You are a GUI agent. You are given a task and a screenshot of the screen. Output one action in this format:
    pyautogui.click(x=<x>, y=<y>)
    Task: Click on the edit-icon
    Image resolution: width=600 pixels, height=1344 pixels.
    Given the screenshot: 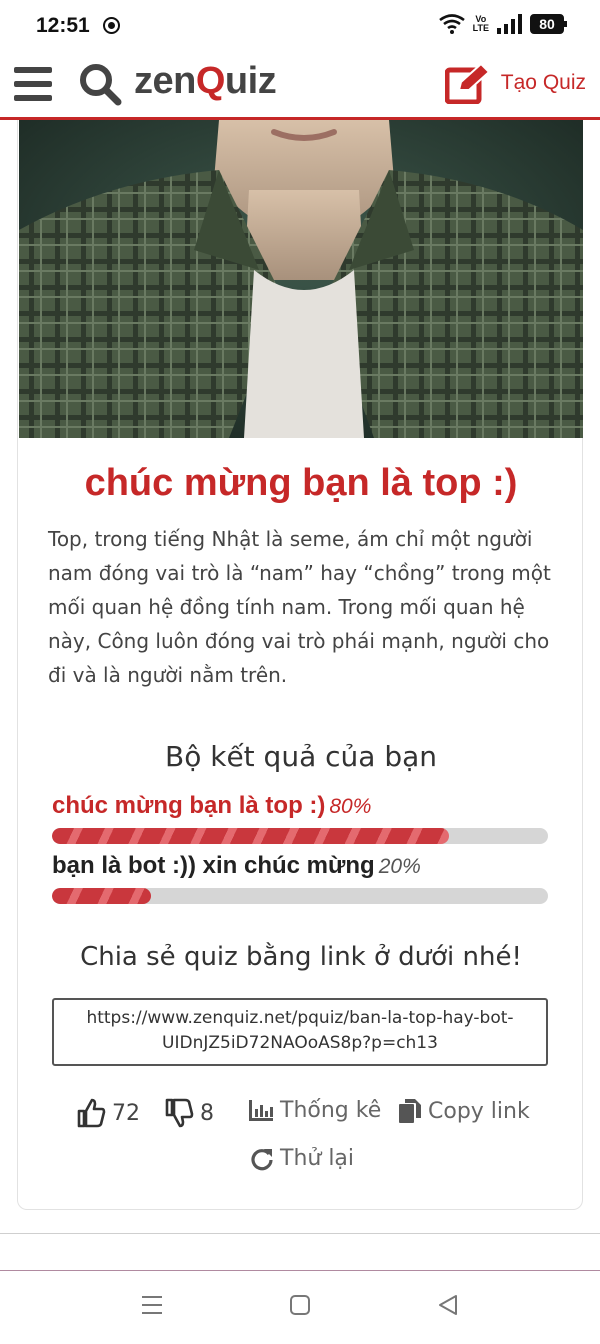 What is the action you would take?
    pyautogui.click(x=467, y=83)
    